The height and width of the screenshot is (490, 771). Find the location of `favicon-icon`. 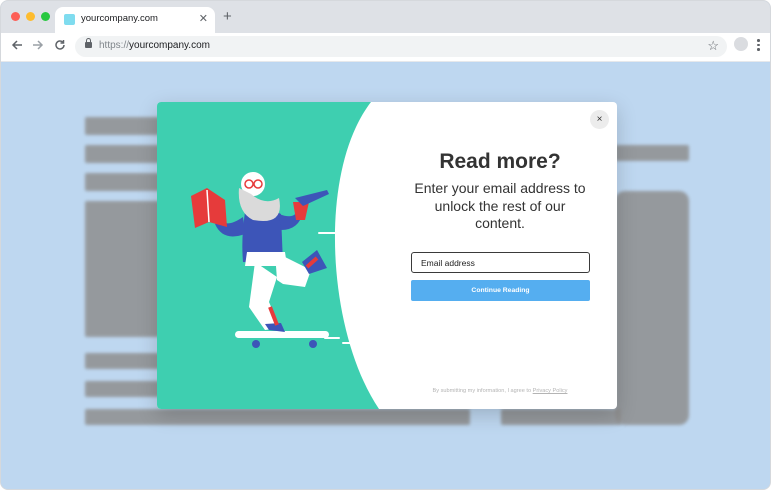

favicon-icon is located at coordinates (69, 19).